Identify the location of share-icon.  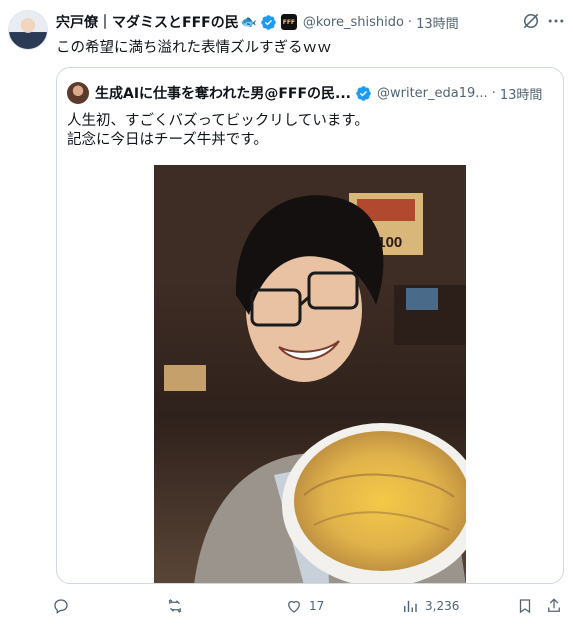
(554, 605).